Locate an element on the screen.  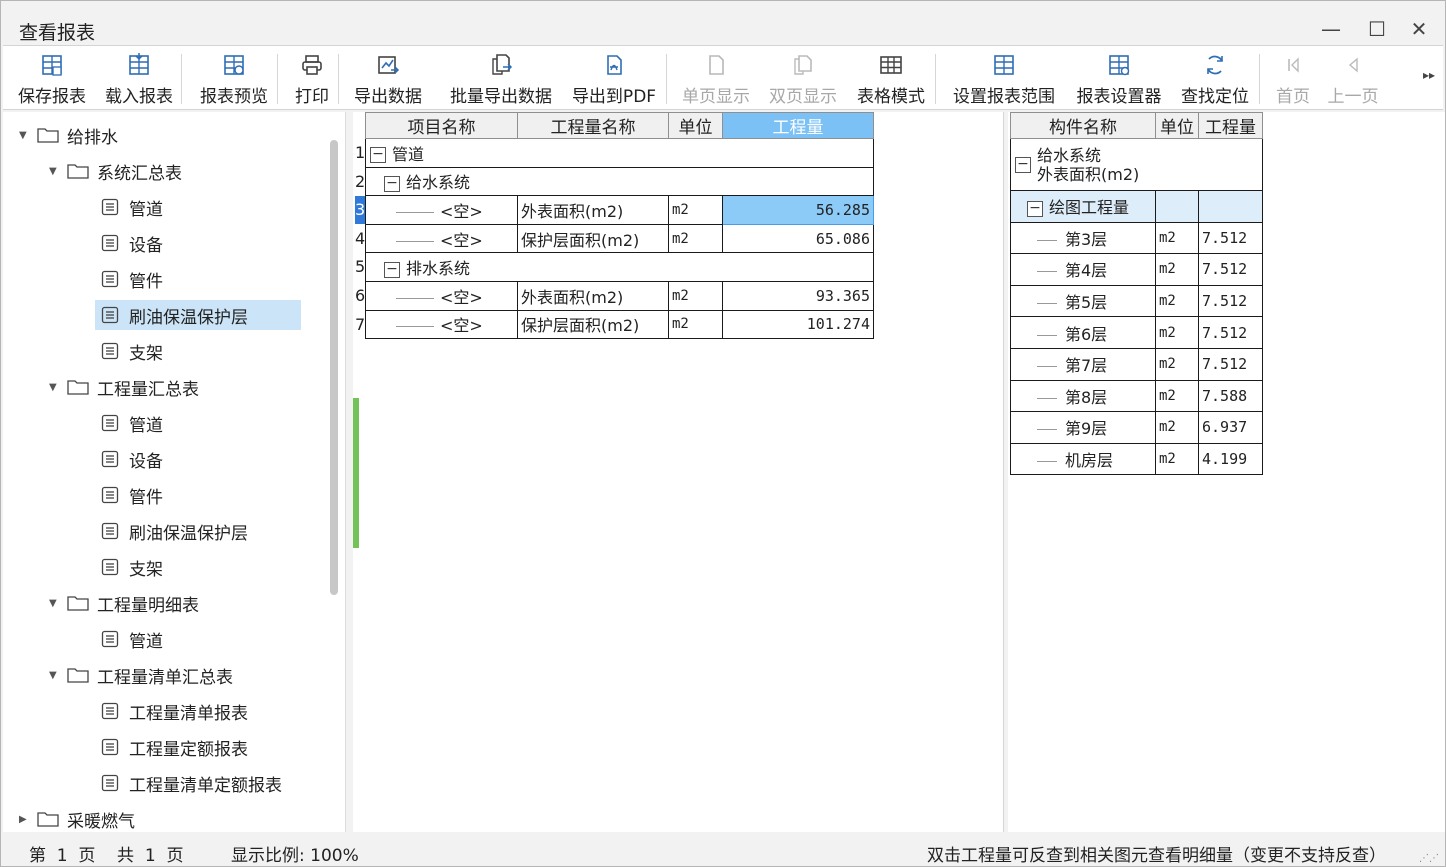
tree-node-group: ▼ 系统汇总表 is located at coordinates (115, 171).